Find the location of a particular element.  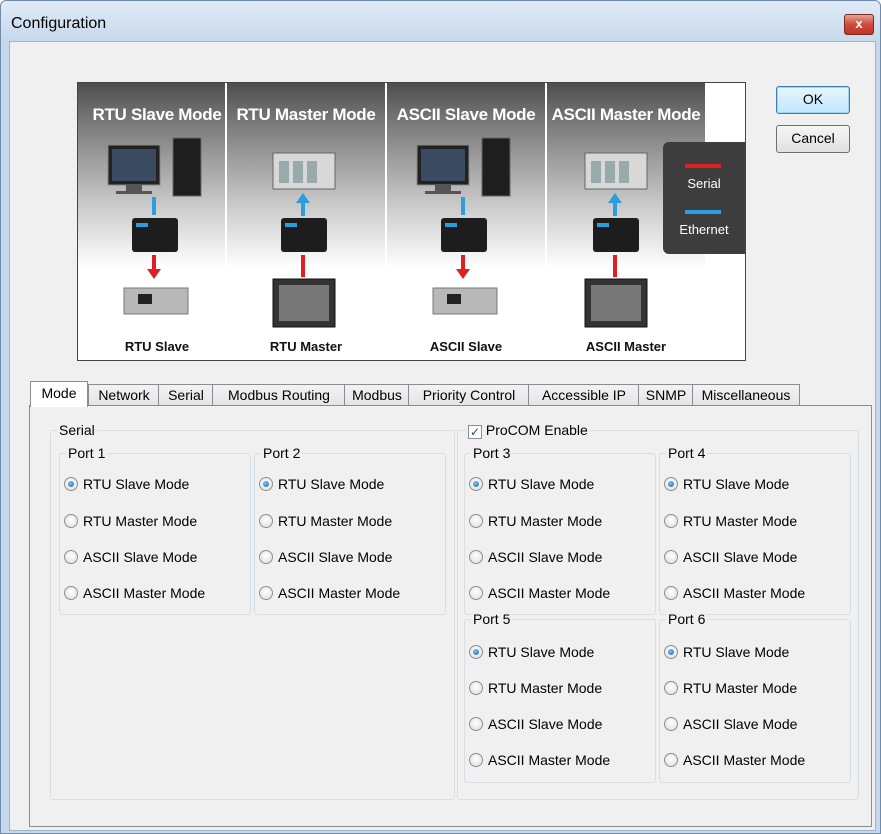

banner-column-ascii-slave: ASCII Slave Mode ASCII Slave is located at coordinates (466, 221).